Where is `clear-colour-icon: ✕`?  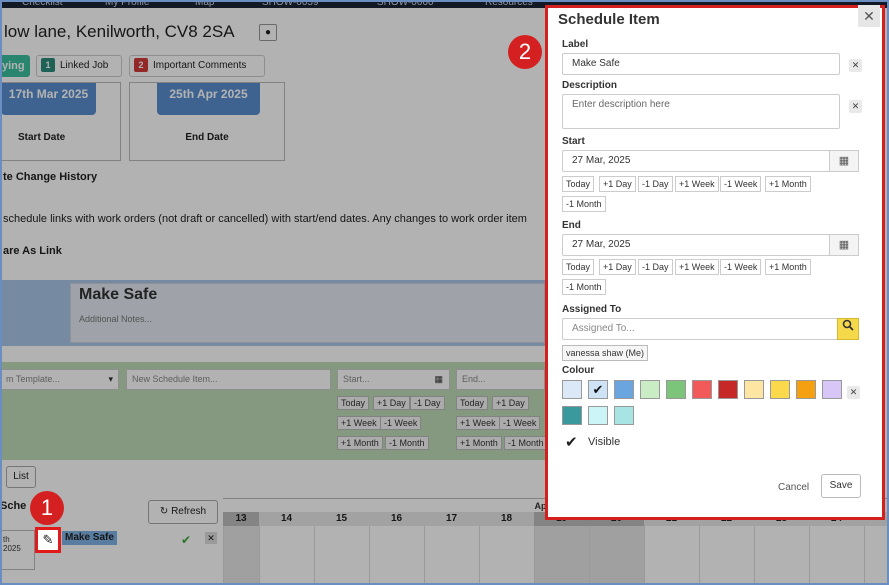 clear-colour-icon: ✕ is located at coordinates (853, 392).